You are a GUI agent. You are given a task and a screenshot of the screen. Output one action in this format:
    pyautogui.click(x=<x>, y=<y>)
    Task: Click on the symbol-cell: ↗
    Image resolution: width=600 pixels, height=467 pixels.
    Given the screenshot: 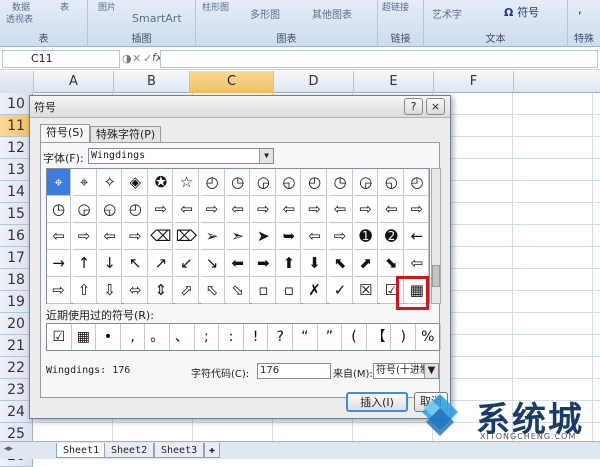 What is the action you would take?
    pyautogui.click(x=161, y=263)
    